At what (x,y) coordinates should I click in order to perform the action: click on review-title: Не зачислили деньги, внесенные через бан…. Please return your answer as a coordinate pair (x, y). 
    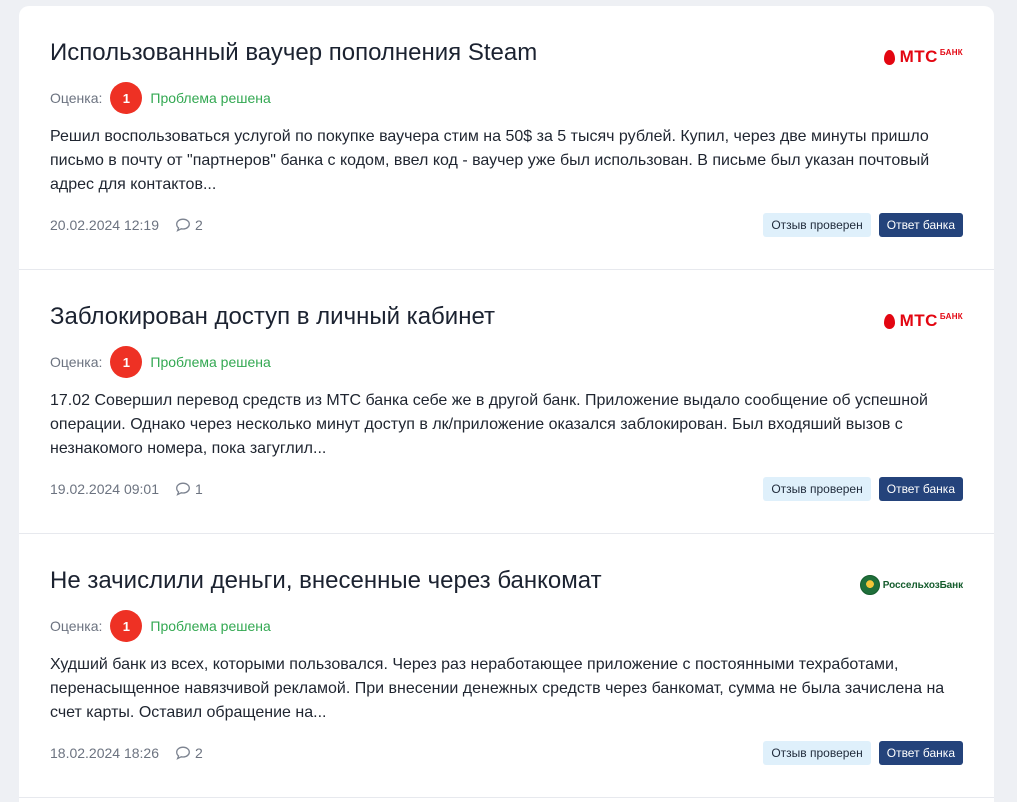
    Looking at the image, I should click on (326, 581).